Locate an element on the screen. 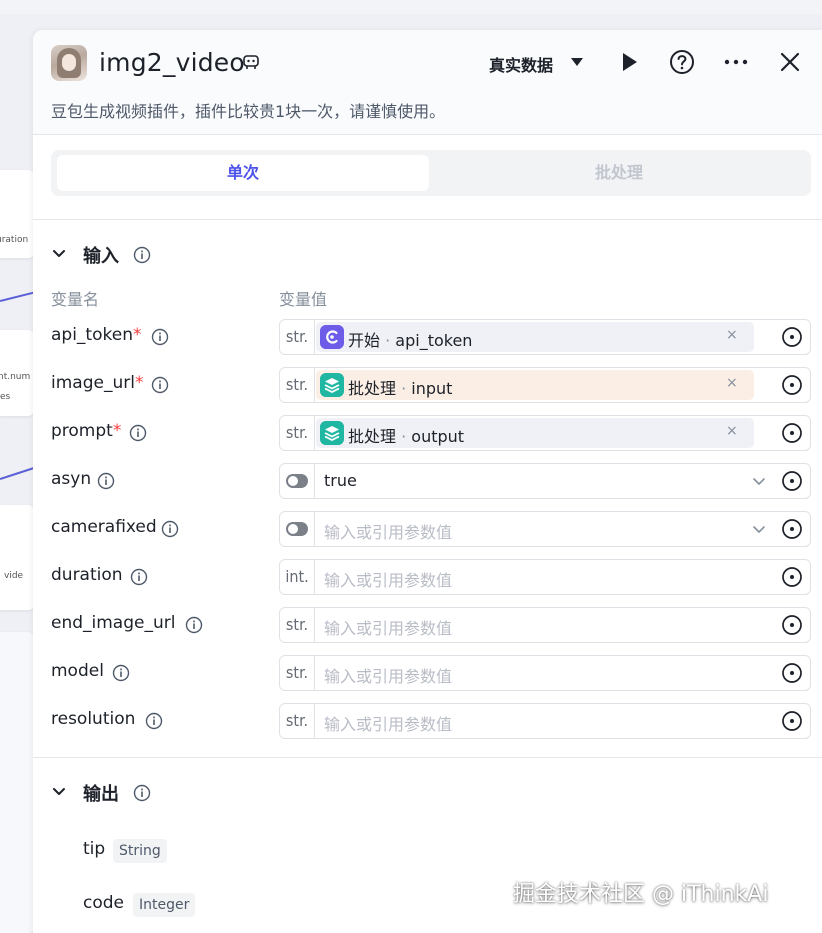 This screenshot has height=933, width=822. param-row-end-image-url: end_image_url str. 输入或引用参数值 is located at coordinates (427, 625).